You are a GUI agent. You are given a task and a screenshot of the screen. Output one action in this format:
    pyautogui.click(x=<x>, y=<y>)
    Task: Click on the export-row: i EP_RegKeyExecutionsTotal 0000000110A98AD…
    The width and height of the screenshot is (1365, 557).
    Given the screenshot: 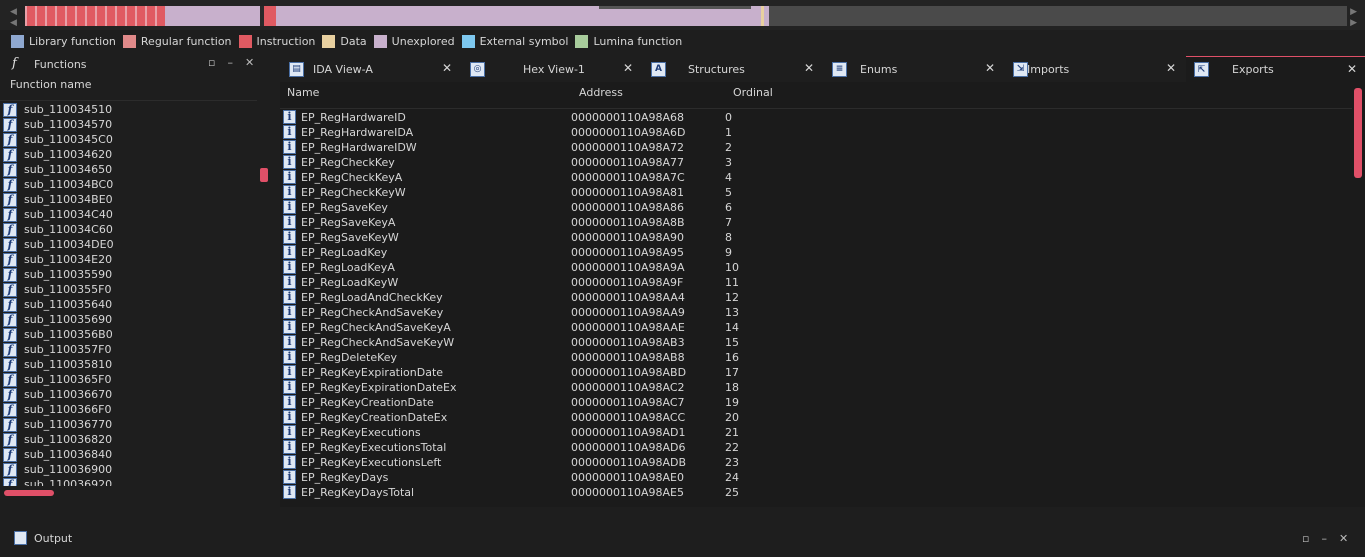 What is the action you would take?
    pyautogui.click(x=815, y=447)
    